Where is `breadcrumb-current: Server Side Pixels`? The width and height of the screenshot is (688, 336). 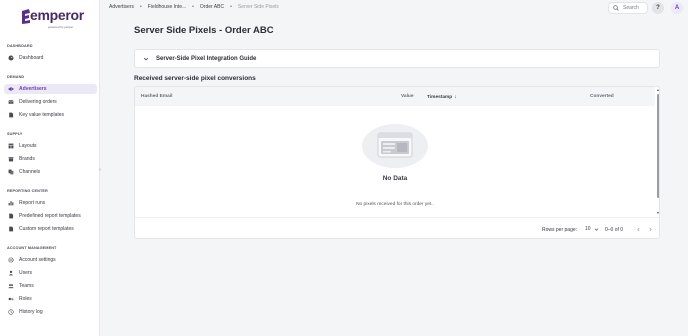
breadcrumb-current: Server Side Pixels is located at coordinates (258, 7).